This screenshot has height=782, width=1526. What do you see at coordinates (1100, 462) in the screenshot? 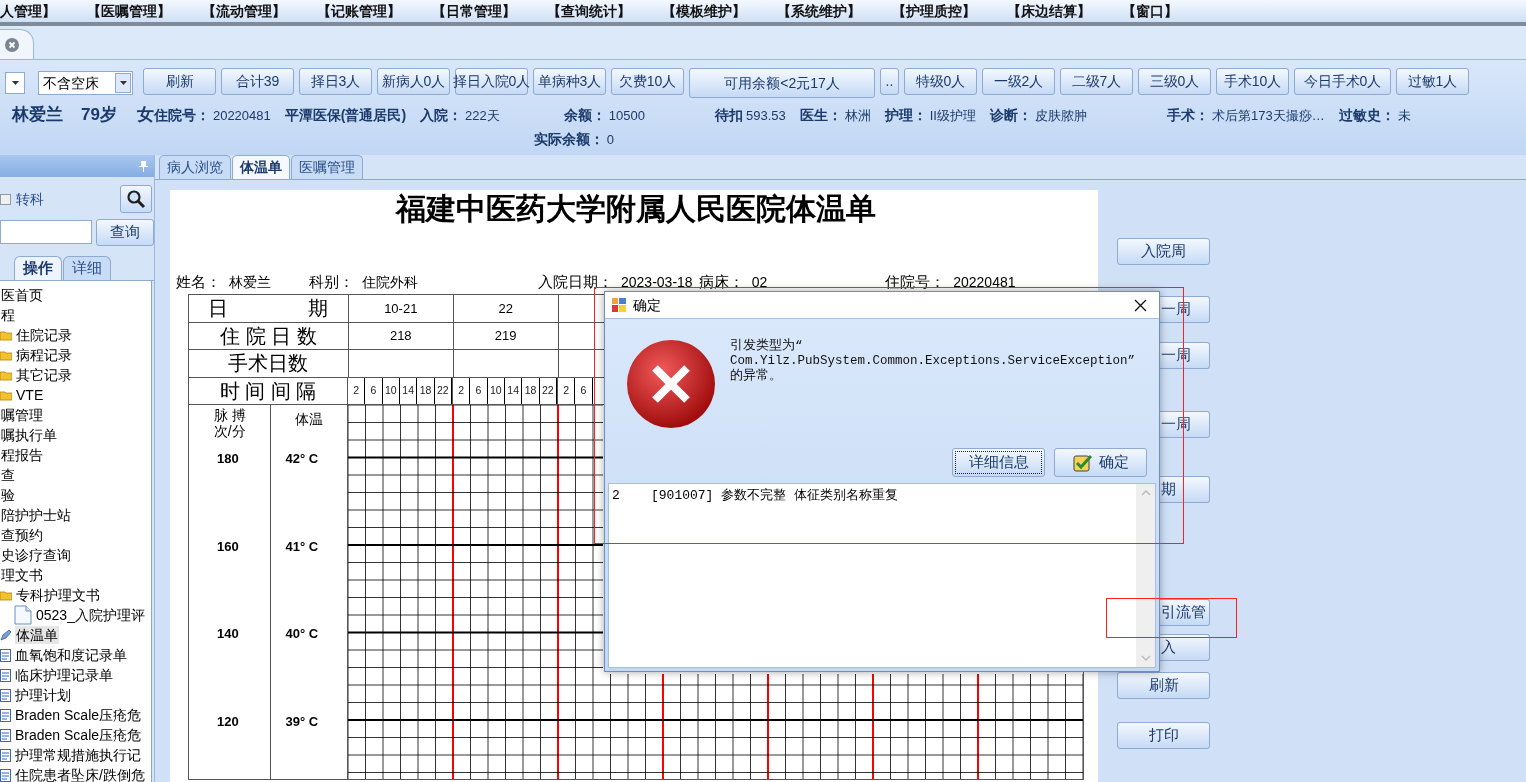
I see `dialog-button: 确定` at bounding box center [1100, 462].